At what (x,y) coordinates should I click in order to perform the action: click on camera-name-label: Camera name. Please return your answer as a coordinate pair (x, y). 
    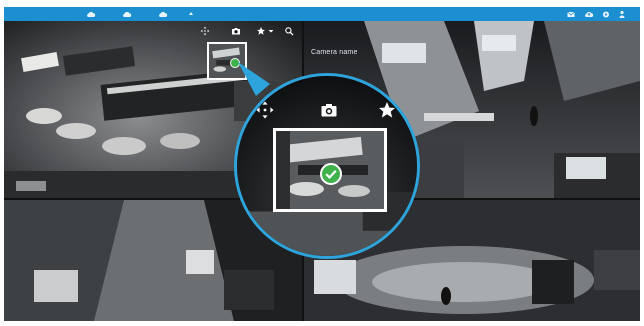
    Looking at the image, I should click on (334, 52).